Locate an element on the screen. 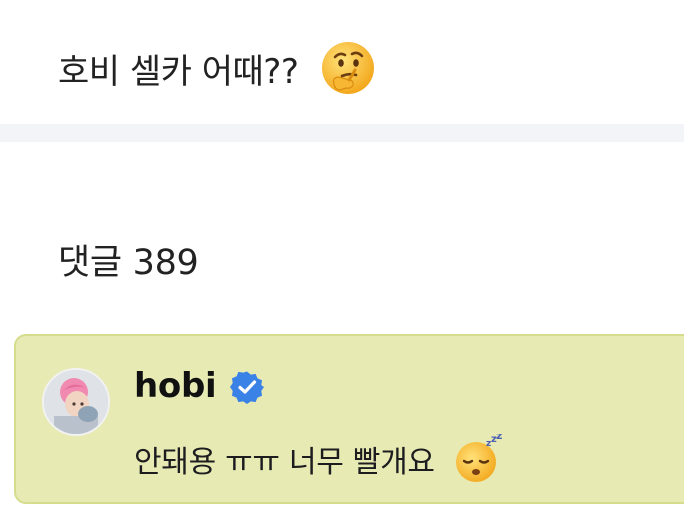  comment-author-row: hobi is located at coordinates (199, 386).